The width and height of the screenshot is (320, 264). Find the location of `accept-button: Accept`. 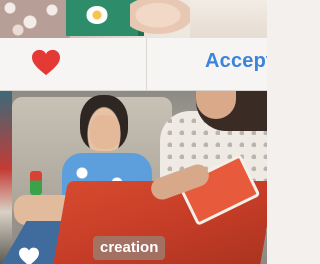

accept-button: Accept is located at coordinates (207, 64).